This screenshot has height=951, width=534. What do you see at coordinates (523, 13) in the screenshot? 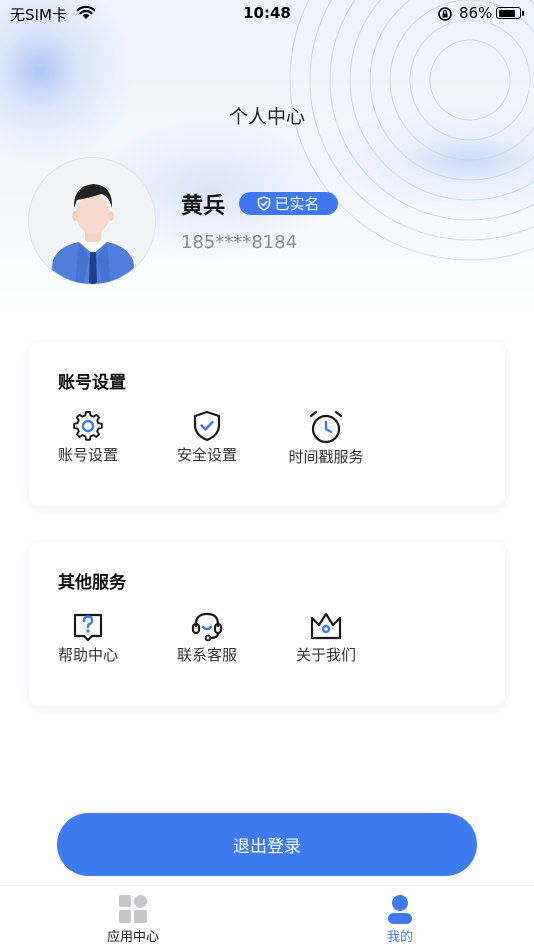
I see `battery-cap` at bounding box center [523, 13].